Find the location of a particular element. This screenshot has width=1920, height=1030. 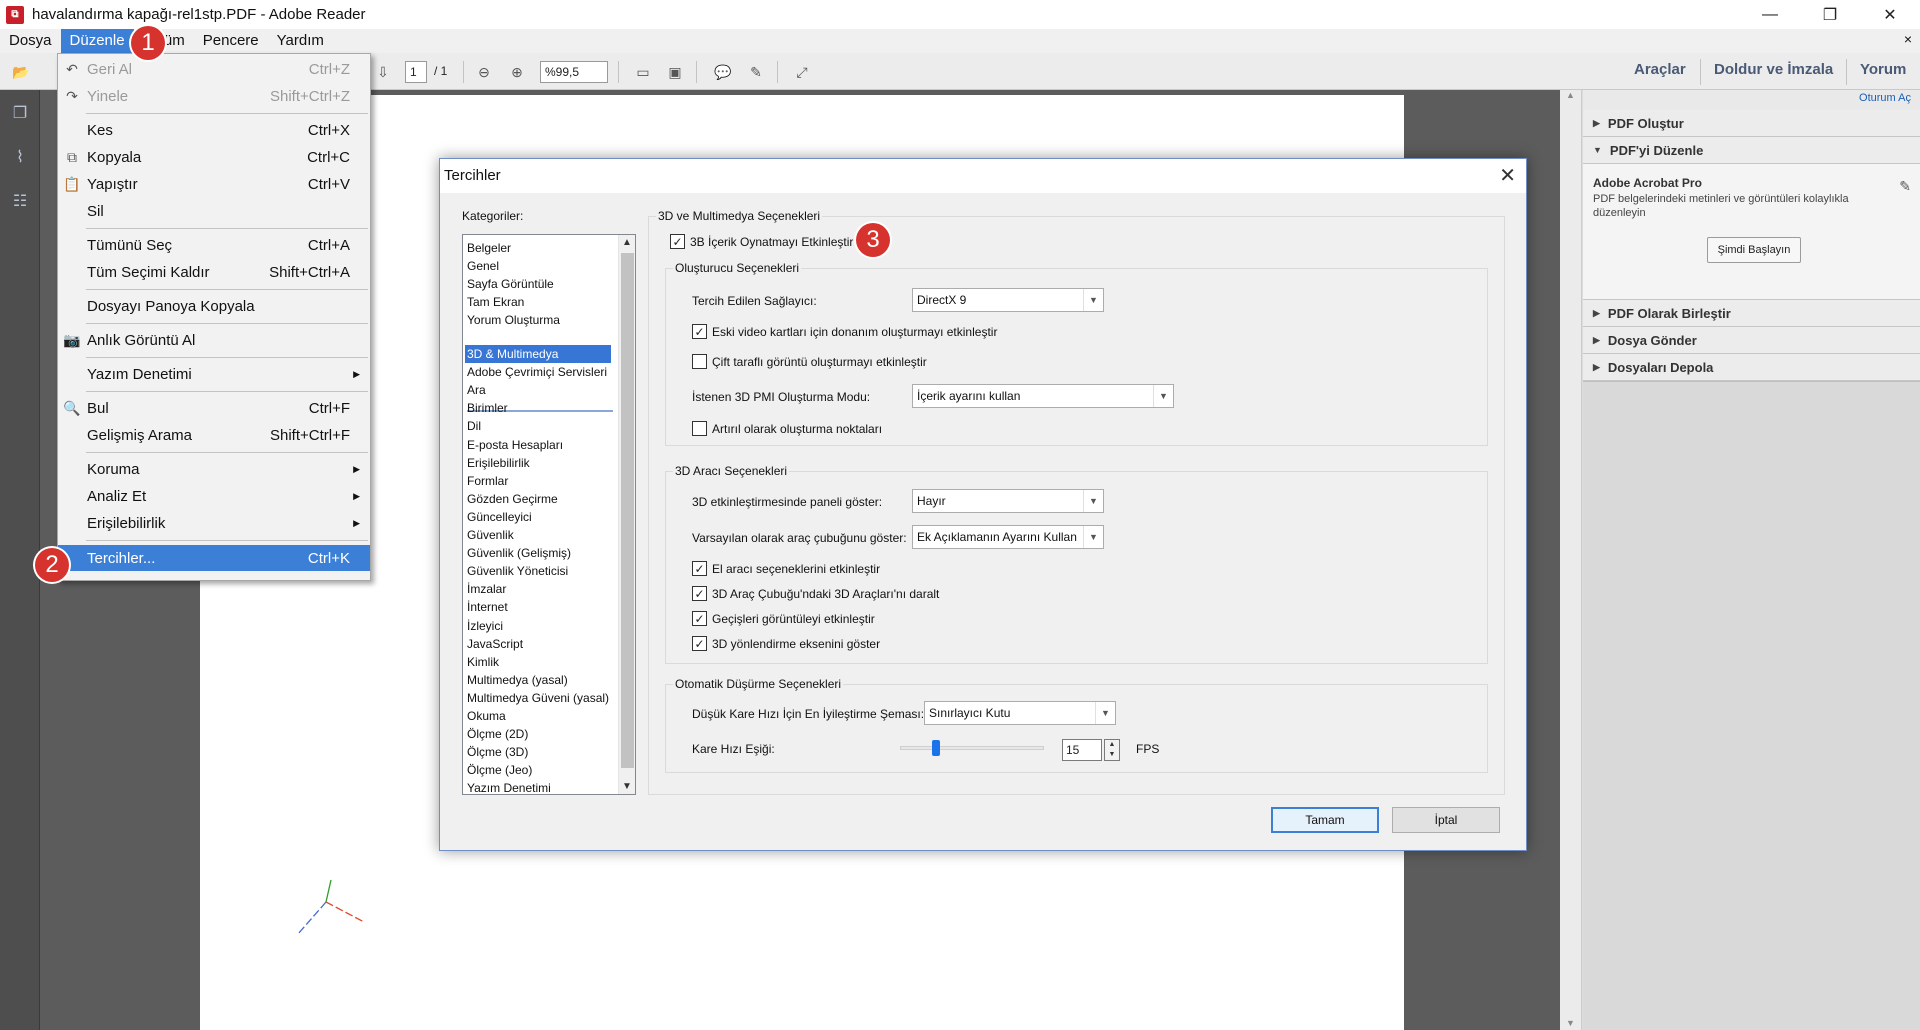

menu-dosya: Dosya is located at coordinates (30, 41).